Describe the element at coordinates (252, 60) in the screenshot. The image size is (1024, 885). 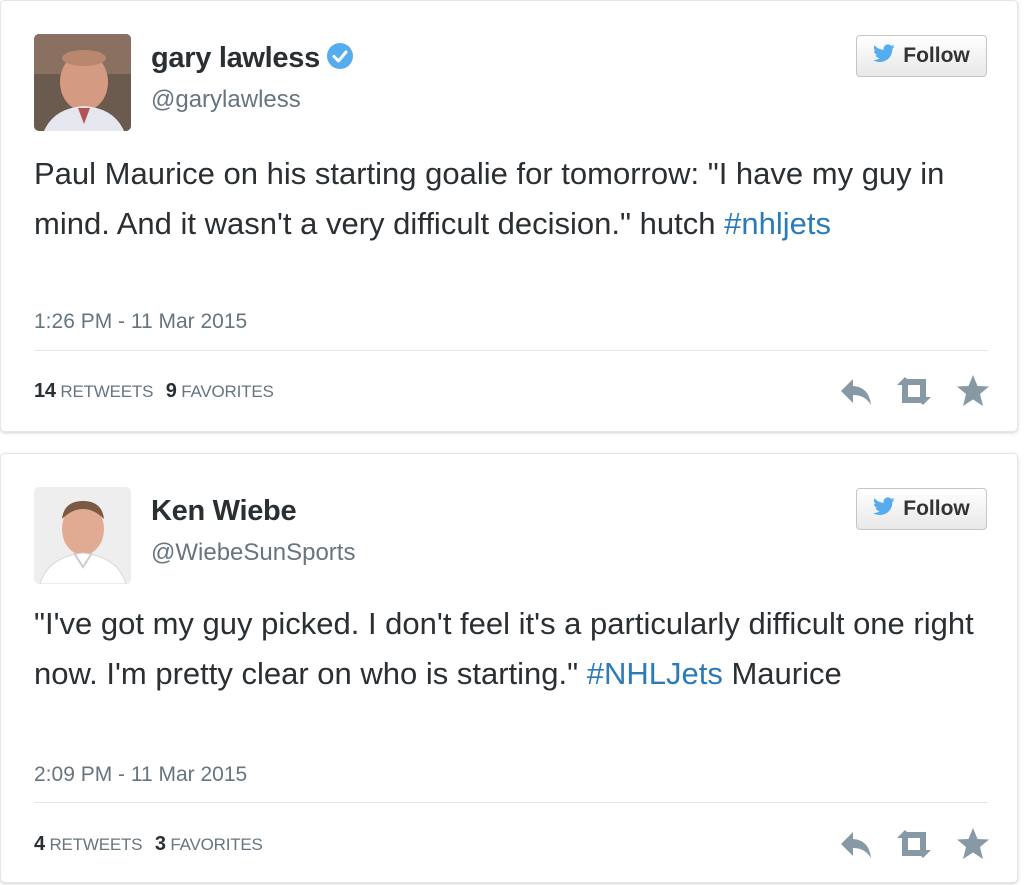
I see `author-name: gary lawless` at that location.